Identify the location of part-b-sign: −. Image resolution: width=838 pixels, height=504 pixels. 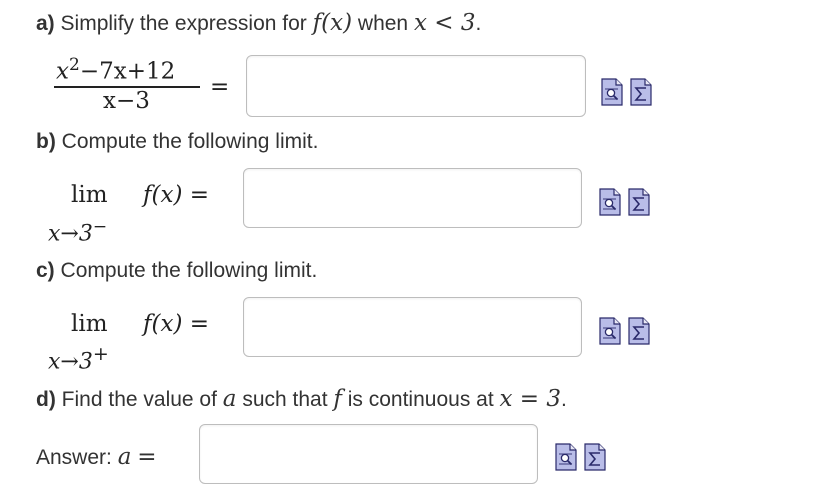
(100, 227).